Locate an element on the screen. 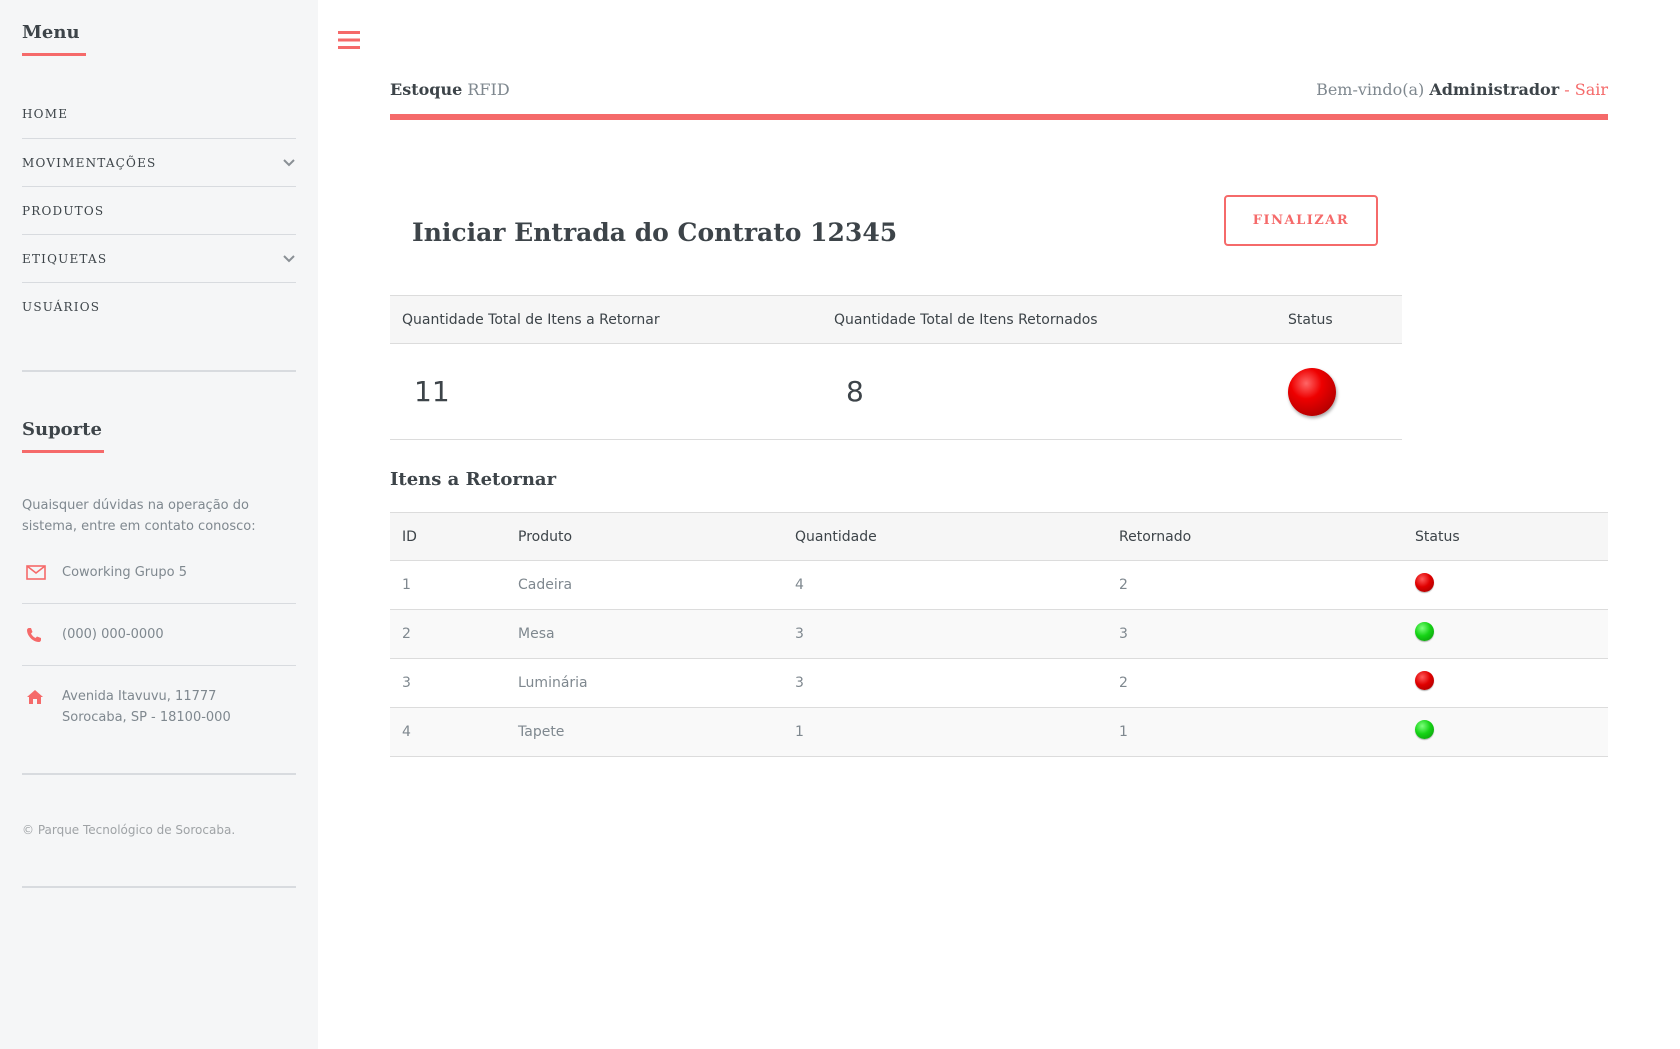 The width and height of the screenshot is (1680, 1049). menu-item-home: HOME is located at coordinates (159, 114).